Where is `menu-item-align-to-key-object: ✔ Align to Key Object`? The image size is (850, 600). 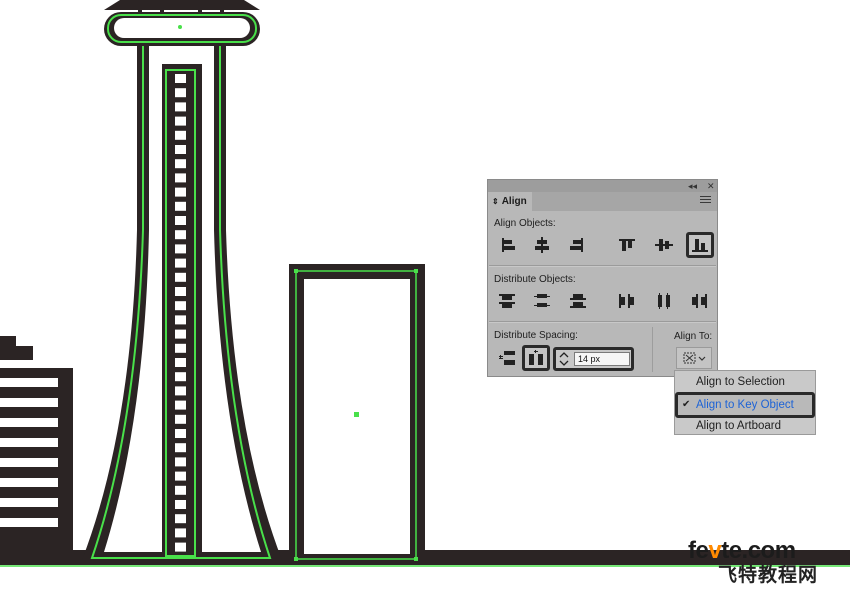
menu-item-align-to-key-object: ✔ Align to Key Object is located at coordinates (745, 405).